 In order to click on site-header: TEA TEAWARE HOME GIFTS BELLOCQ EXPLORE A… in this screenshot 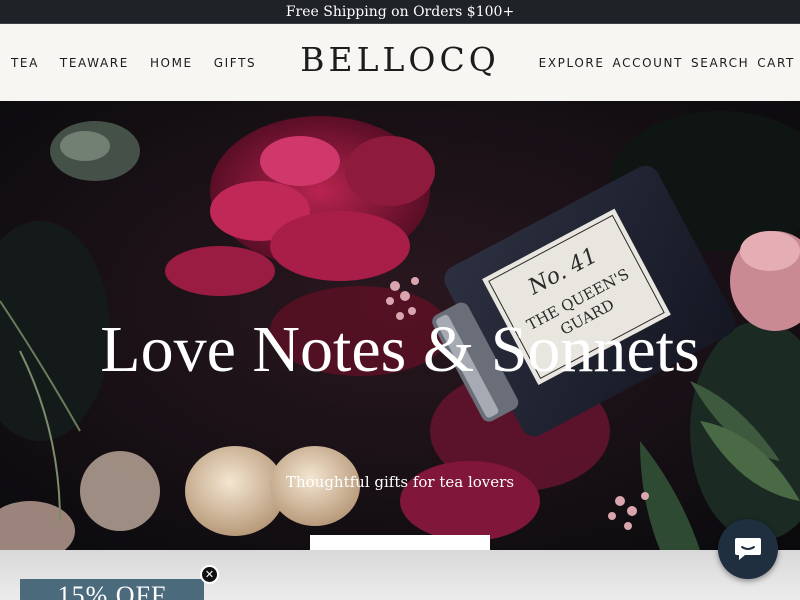, I will do `click(400, 62)`.